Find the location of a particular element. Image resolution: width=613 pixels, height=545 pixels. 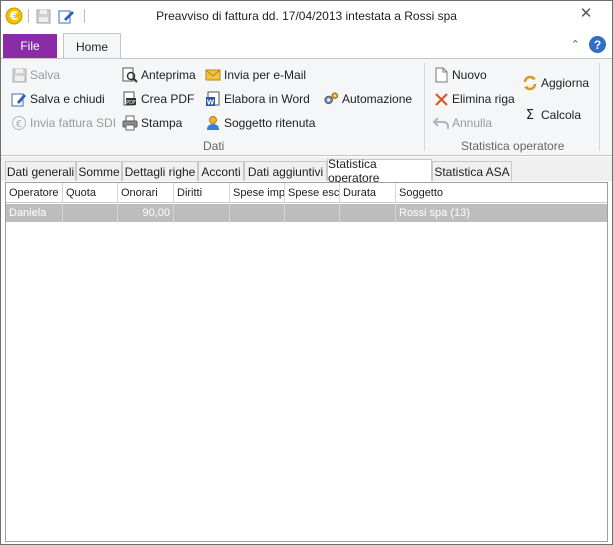

annulla-label: Annulla is located at coordinates (472, 123).